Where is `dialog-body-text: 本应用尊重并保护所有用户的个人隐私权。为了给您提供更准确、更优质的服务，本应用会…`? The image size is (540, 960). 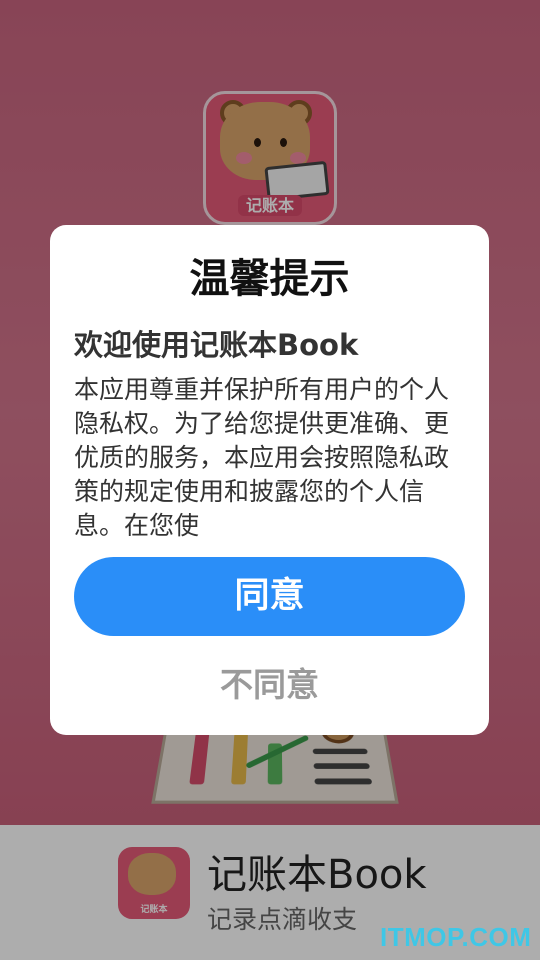 dialog-body-text: 本应用尊重并保护所有用户的个人隐私权。为了给您提供更准确、更优质的服务，本应用会… is located at coordinates (270, 458).